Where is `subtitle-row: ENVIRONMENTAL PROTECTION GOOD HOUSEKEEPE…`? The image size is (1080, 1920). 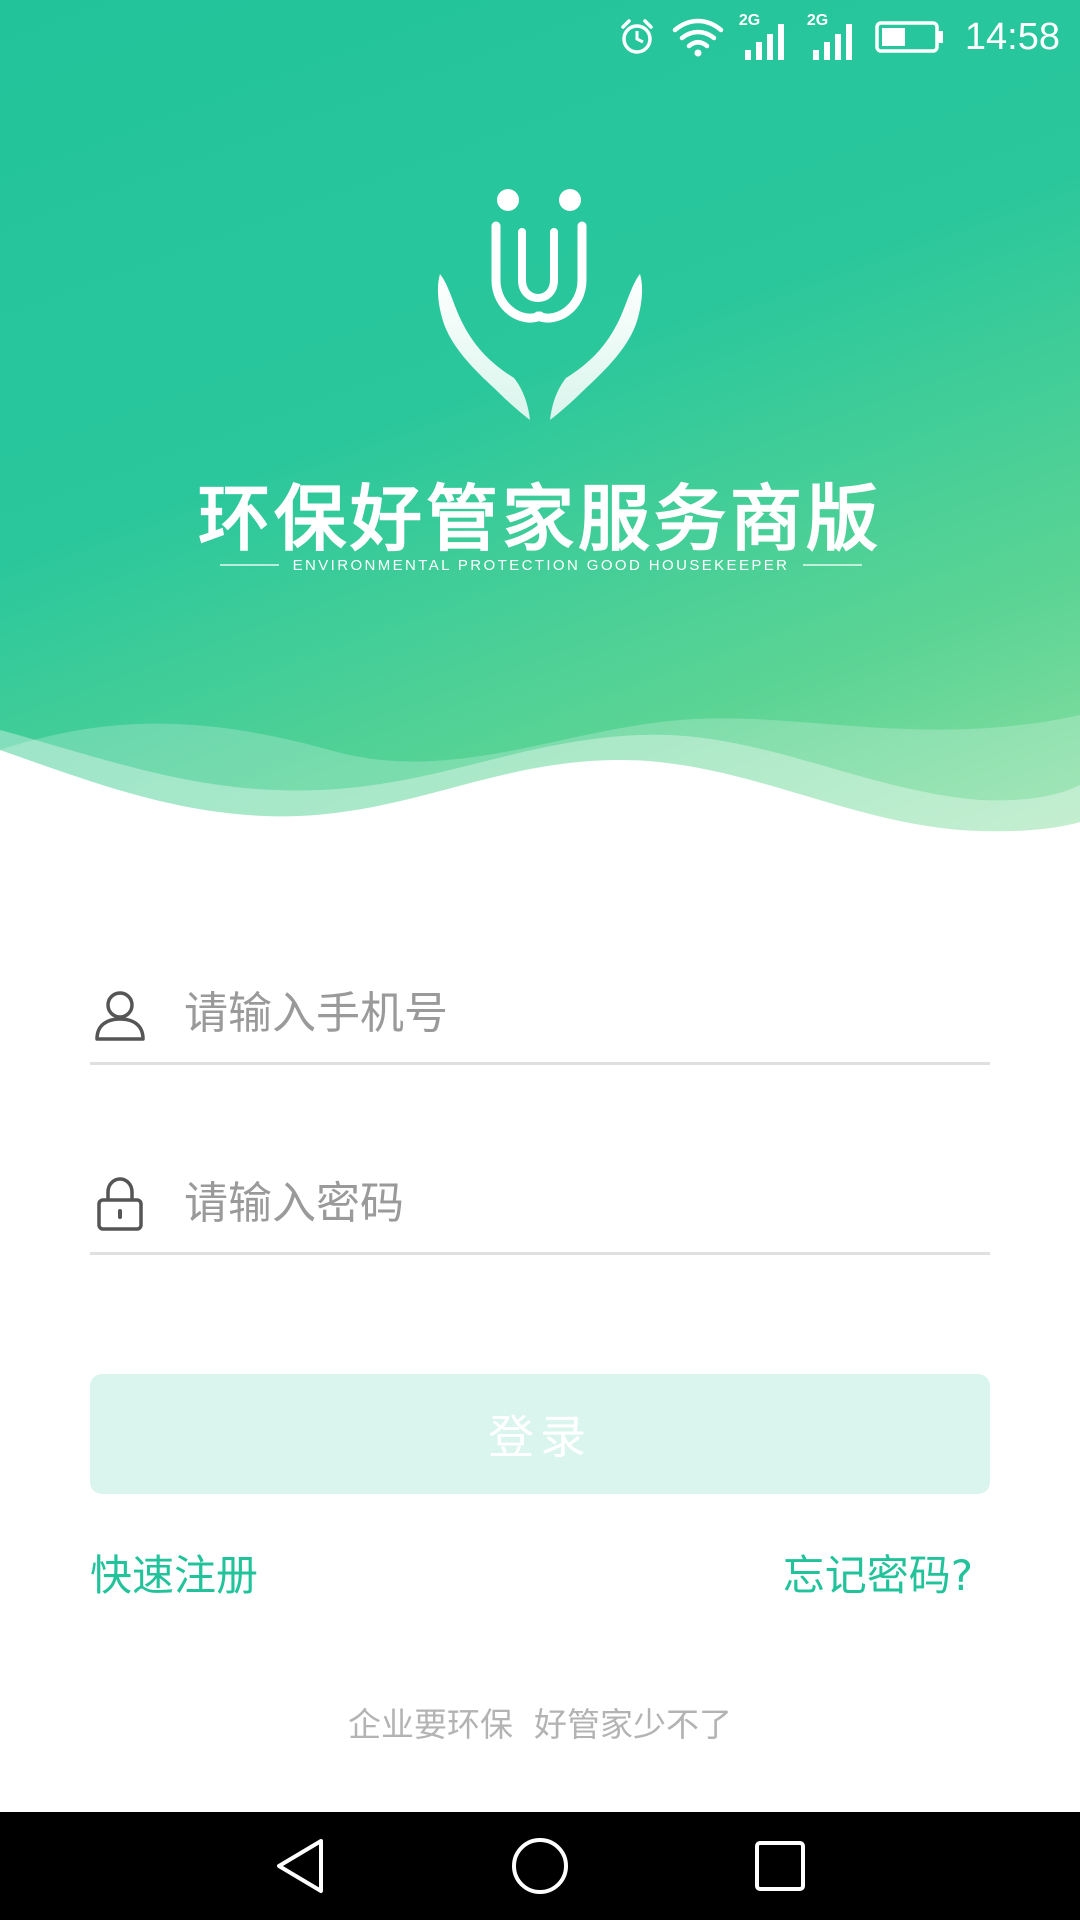 subtitle-row: ENVIRONMENTAL PROTECTION GOOD HOUSEKEEPE… is located at coordinates (541, 565).